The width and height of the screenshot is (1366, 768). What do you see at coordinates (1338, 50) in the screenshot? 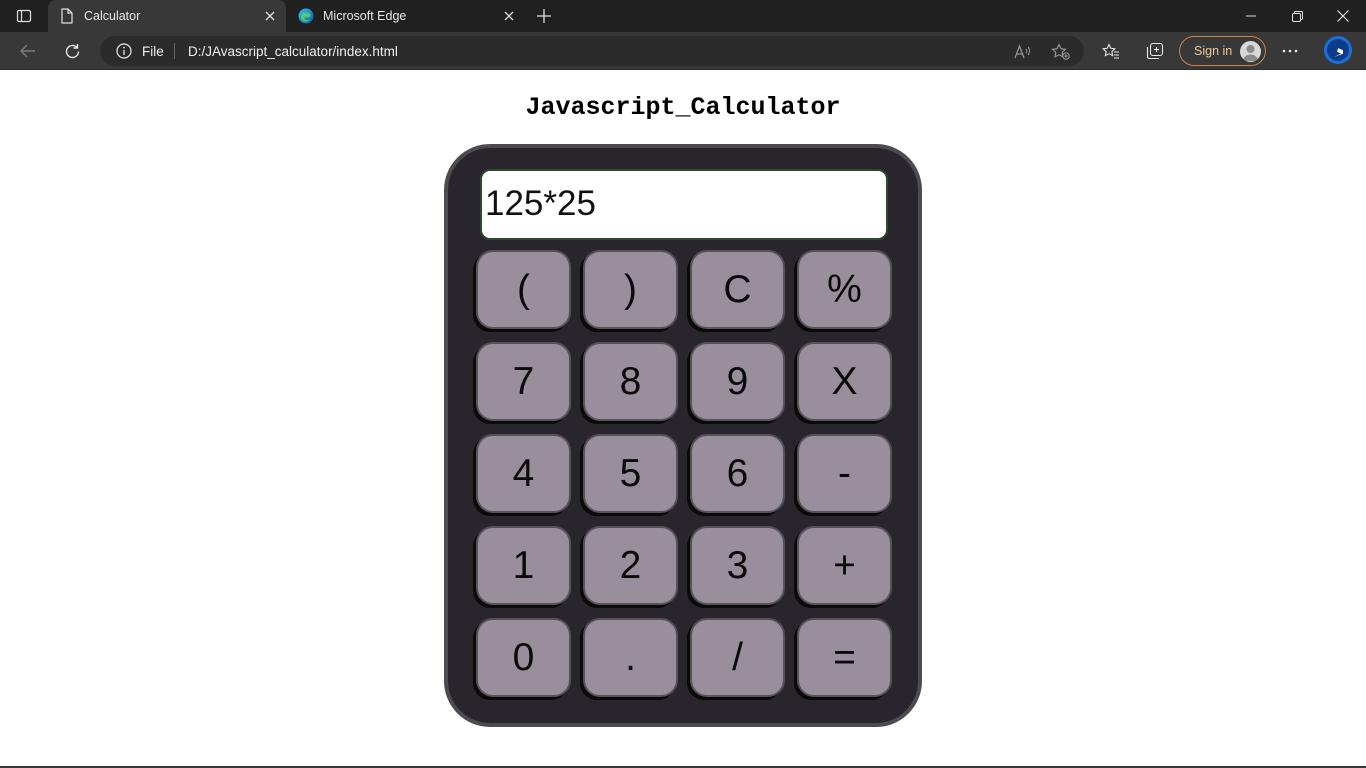
I see `bing-copilot-icon` at bounding box center [1338, 50].